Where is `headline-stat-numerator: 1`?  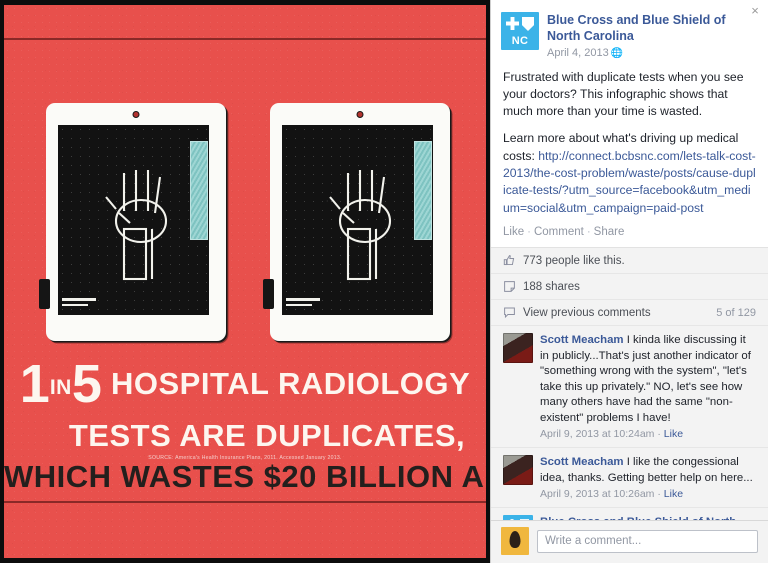
headline-stat-numerator: 1 is located at coordinates (34, 384).